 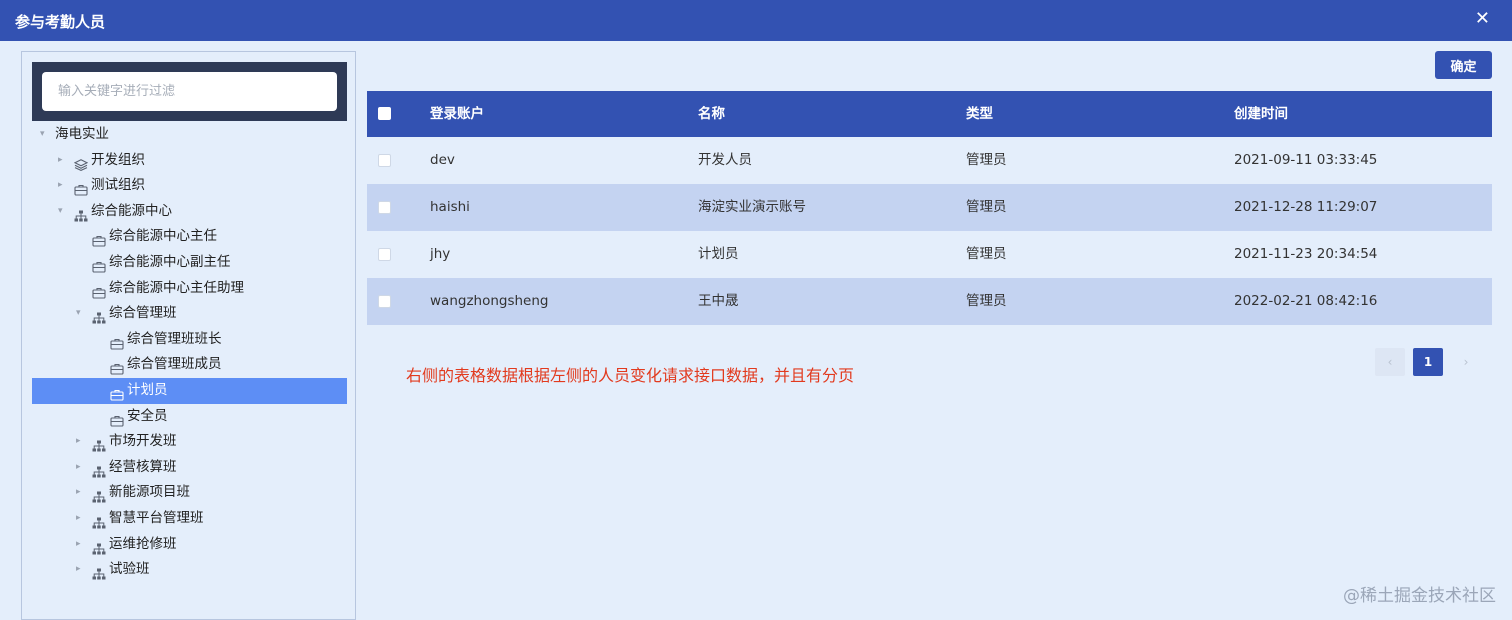 I want to click on tree-node-admin-team: ▾ 综合管理班, so click(x=189, y=314).